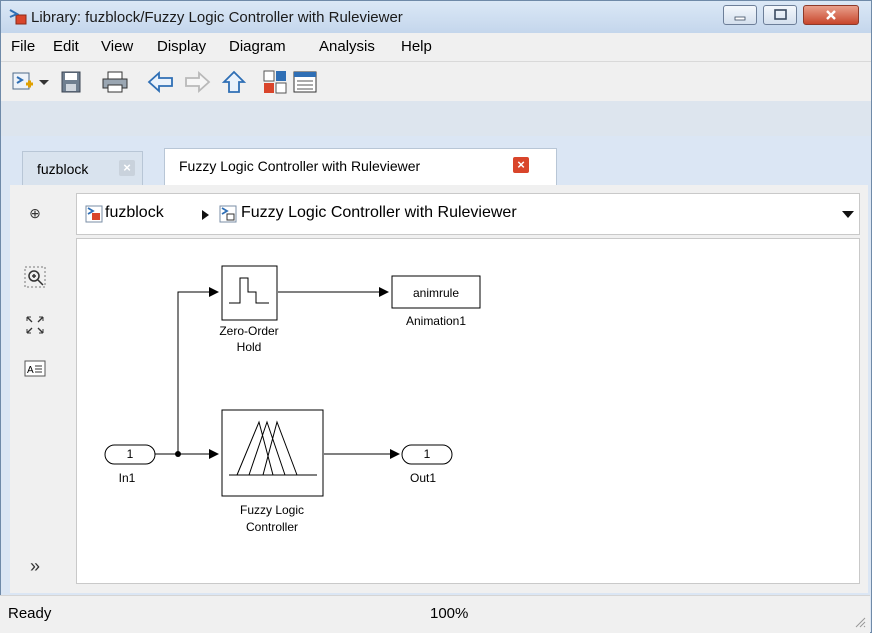  I want to click on animation-block: animrule Animation1, so click(436, 301).